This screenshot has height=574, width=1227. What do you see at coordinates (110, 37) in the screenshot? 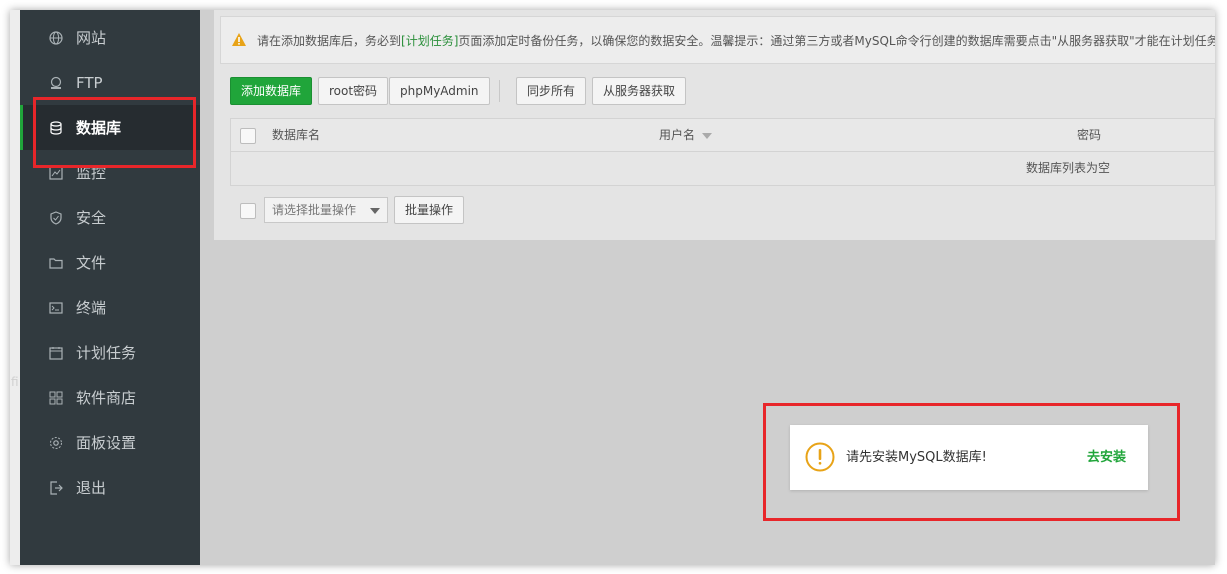
I see `sidebar-item-website: 网站` at bounding box center [110, 37].